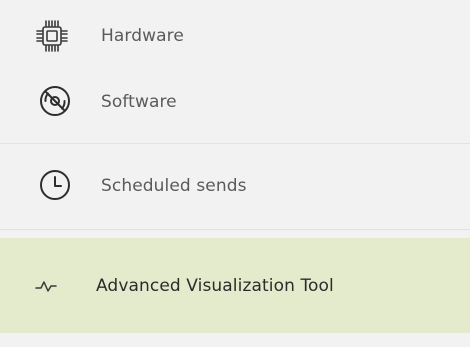  Describe the element at coordinates (215, 285) in the screenshot. I see `menu-item-label: Advanced Visualization Tool` at that location.